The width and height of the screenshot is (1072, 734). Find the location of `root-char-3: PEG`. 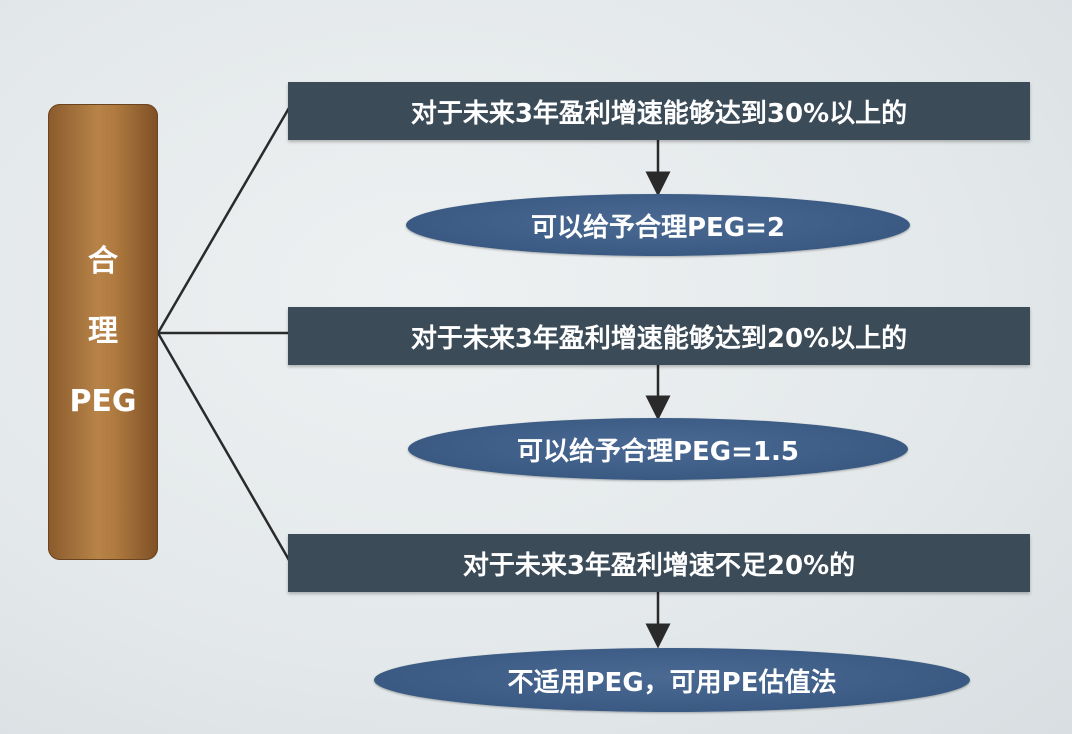

root-char-3: PEG is located at coordinates (103, 401).